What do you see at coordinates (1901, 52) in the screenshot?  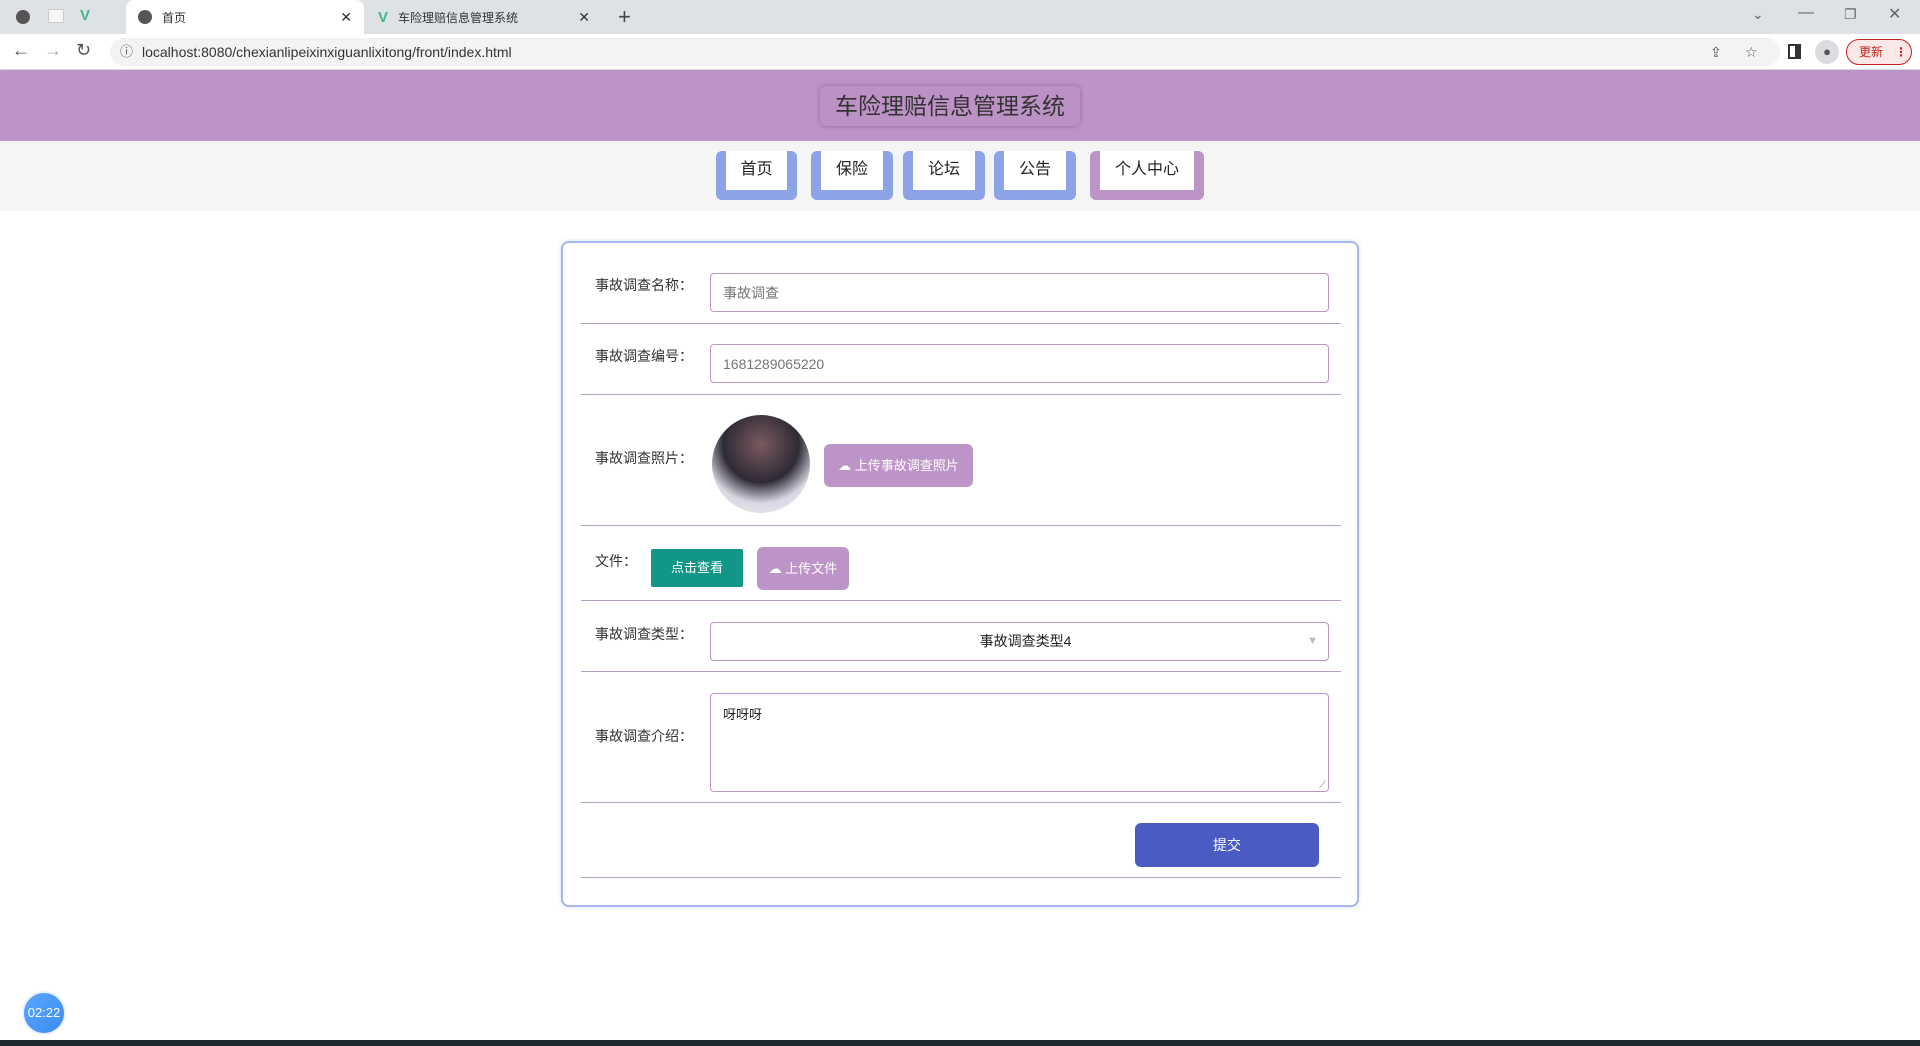 I see `more-icon: ⋮` at bounding box center [1901, 52].